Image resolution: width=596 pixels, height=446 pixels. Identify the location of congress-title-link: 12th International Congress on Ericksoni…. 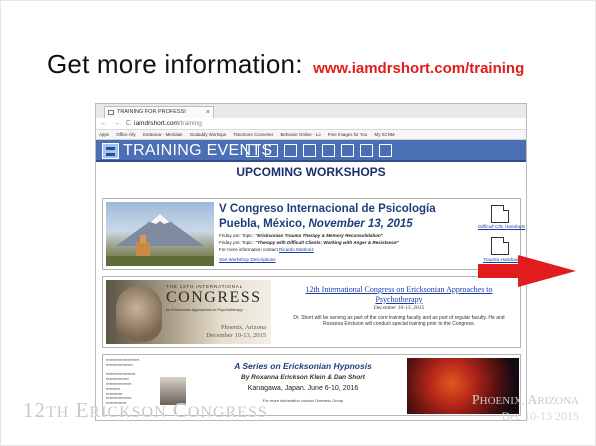
(399, 294).